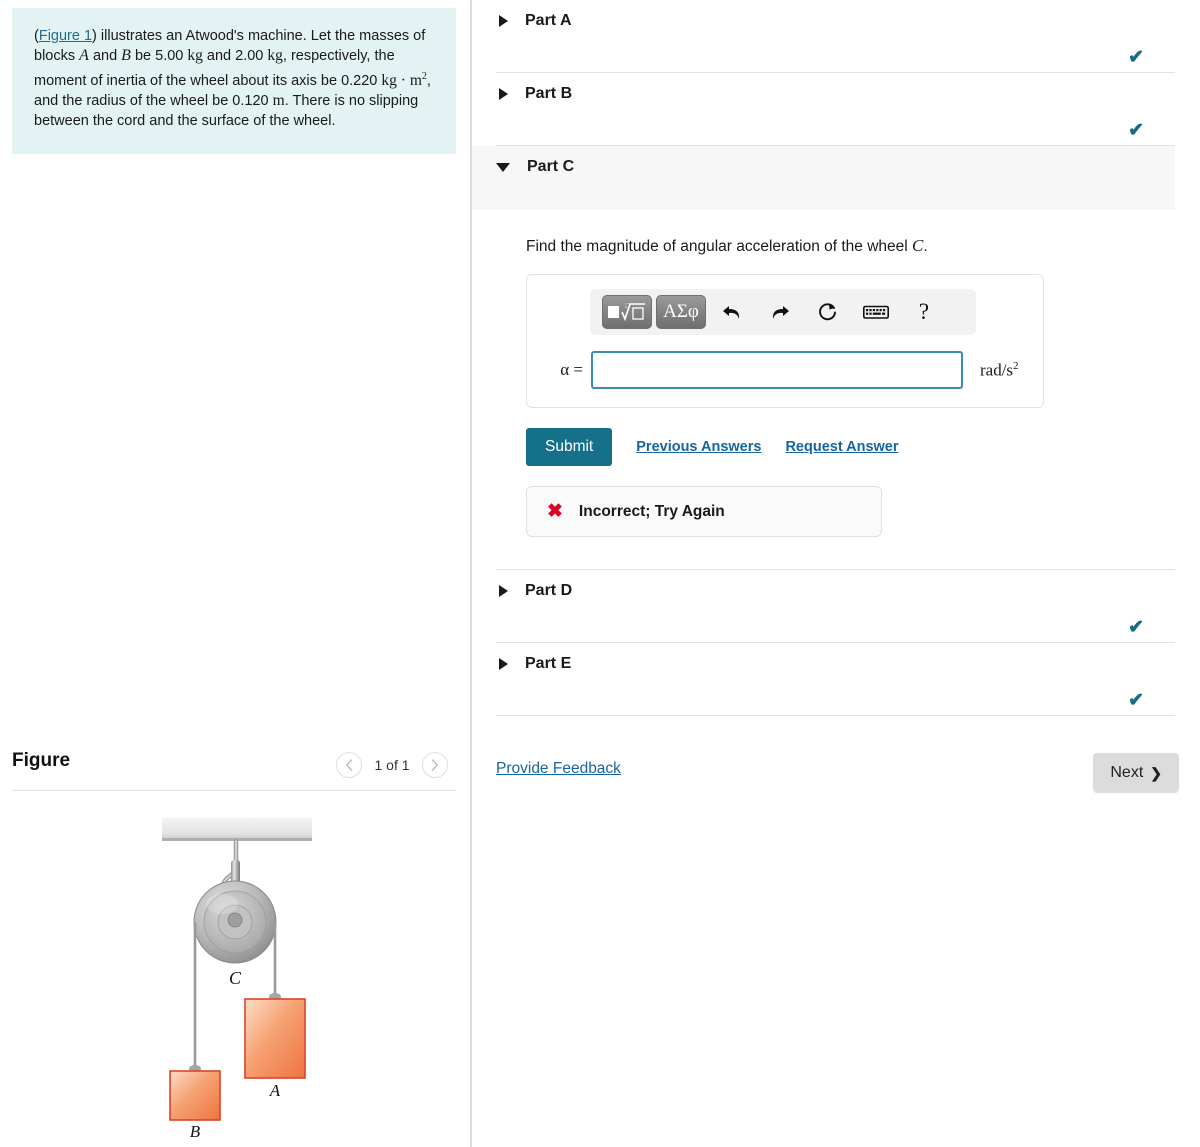 Image resolution: width=1200 pixels, height=1147 pixels. What do you see at coordinates (823, 21) in the screenshot?
I see `part-header-a: Part A` at bounding box center [823, 21].